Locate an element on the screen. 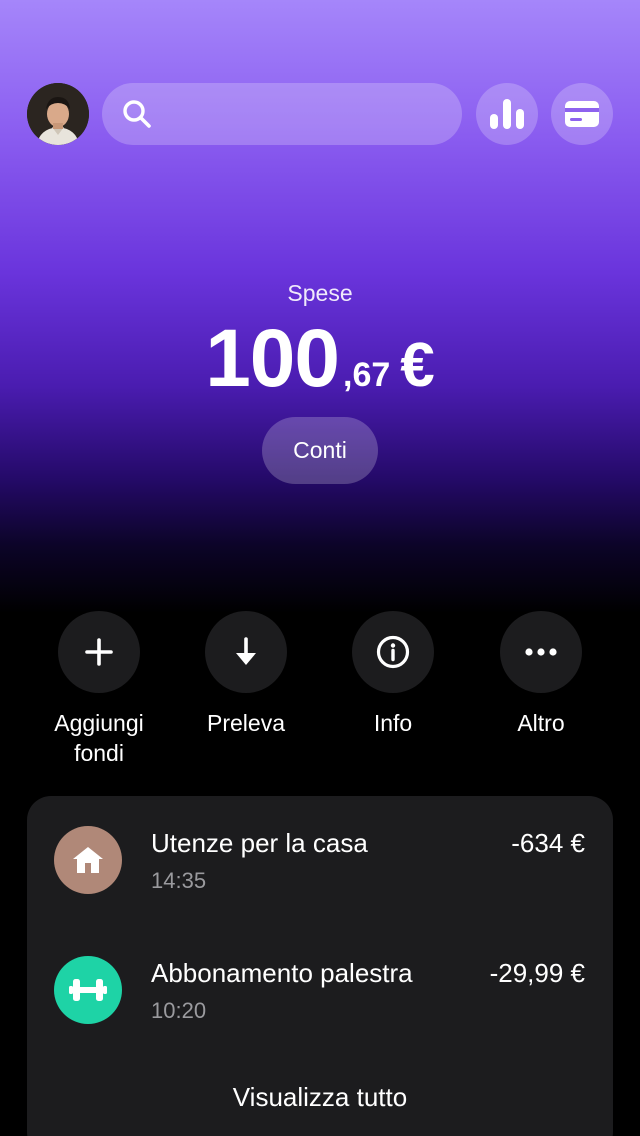 The height and width of the screenshot is (1136, 640). avatar is located at coordinates (58, 114).